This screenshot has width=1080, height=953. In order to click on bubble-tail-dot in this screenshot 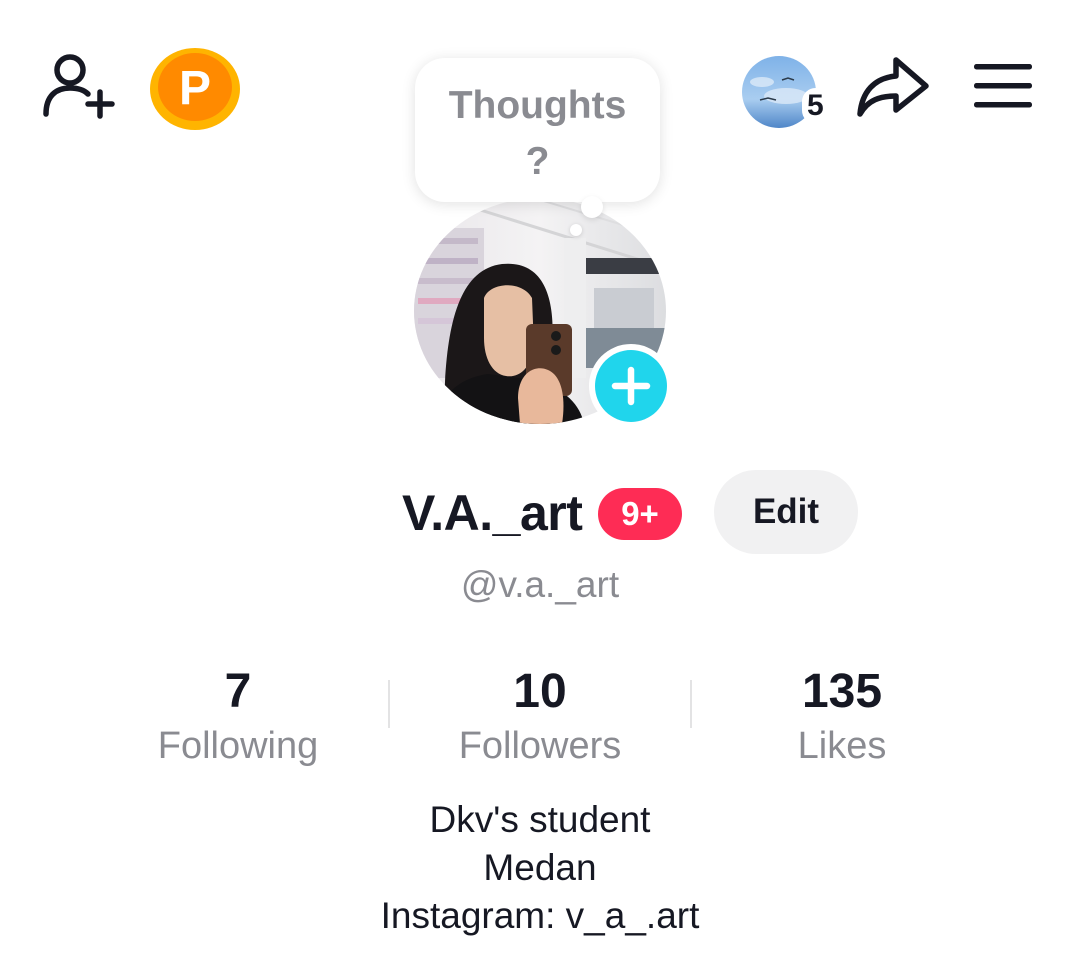, I will do `click(592, 207)`.